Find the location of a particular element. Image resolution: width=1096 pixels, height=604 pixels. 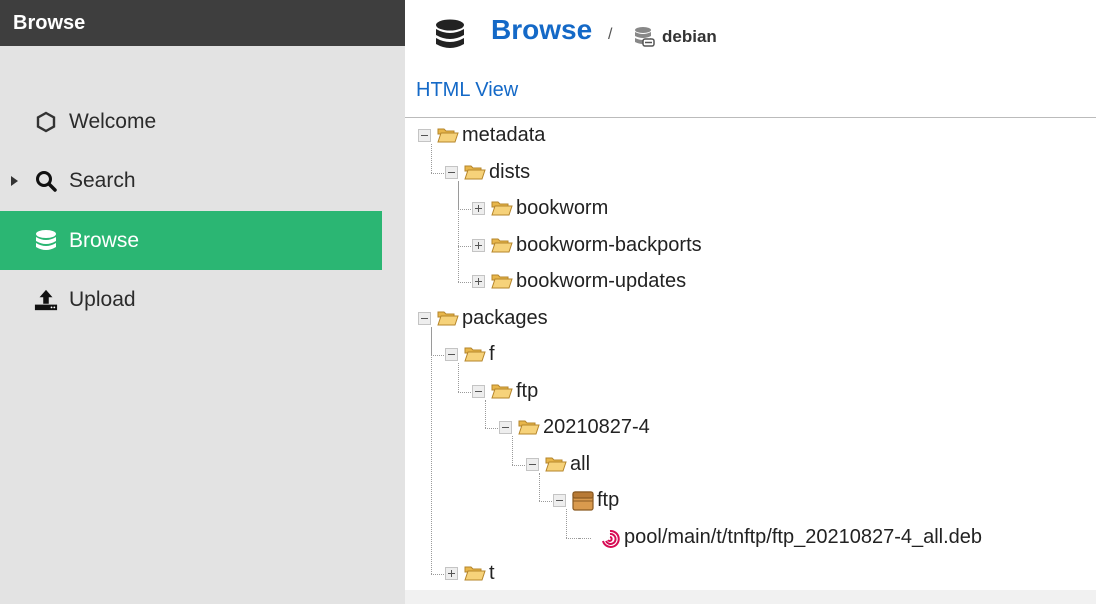

sidebar-item-welcome: Welcome is located at coordinates (191, 121).